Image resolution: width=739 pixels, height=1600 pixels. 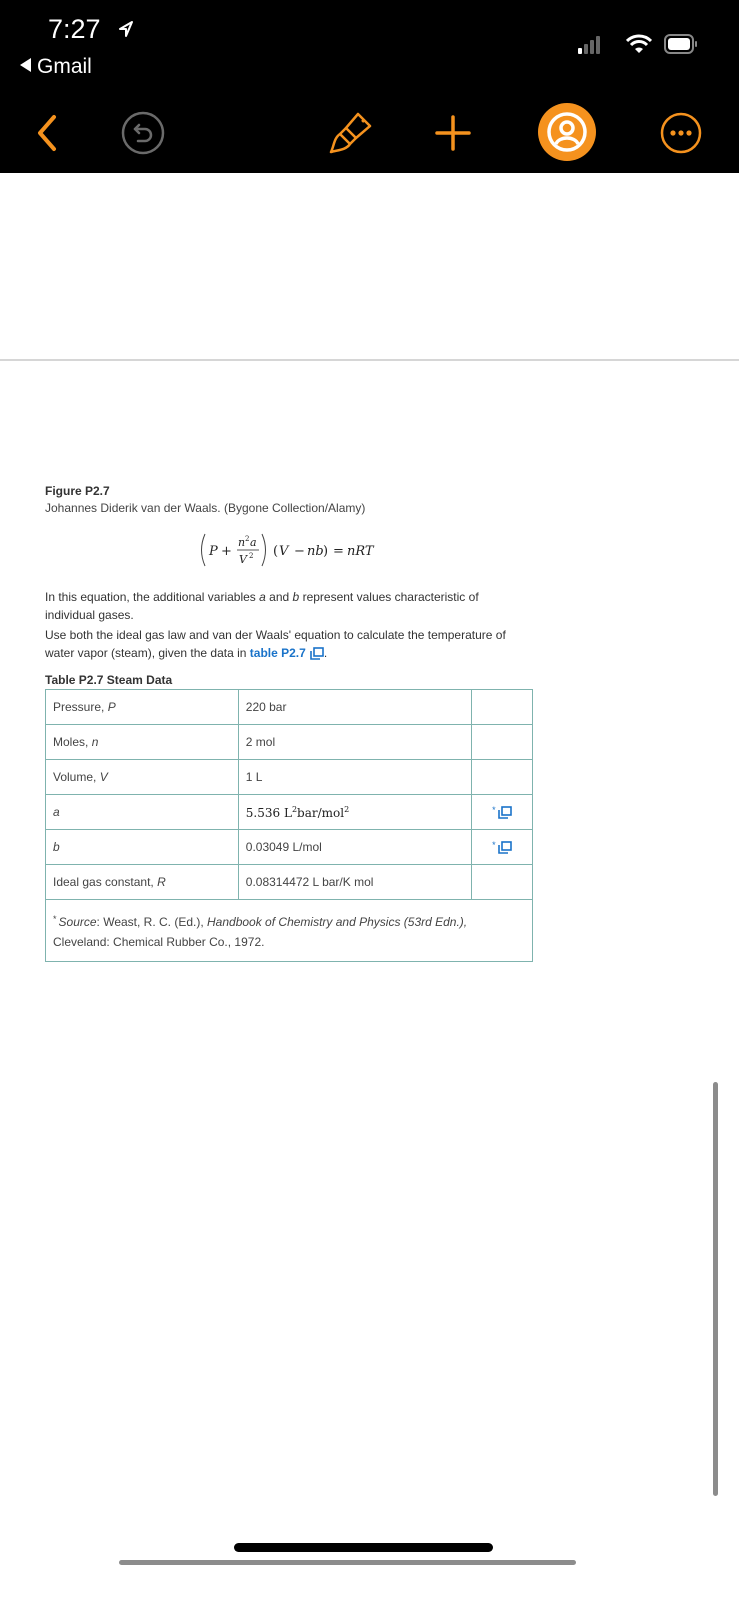 What do you see at coordinates (589, 45) in the screenshot?
I see `signal-icon` at bounding box center [589, 45].